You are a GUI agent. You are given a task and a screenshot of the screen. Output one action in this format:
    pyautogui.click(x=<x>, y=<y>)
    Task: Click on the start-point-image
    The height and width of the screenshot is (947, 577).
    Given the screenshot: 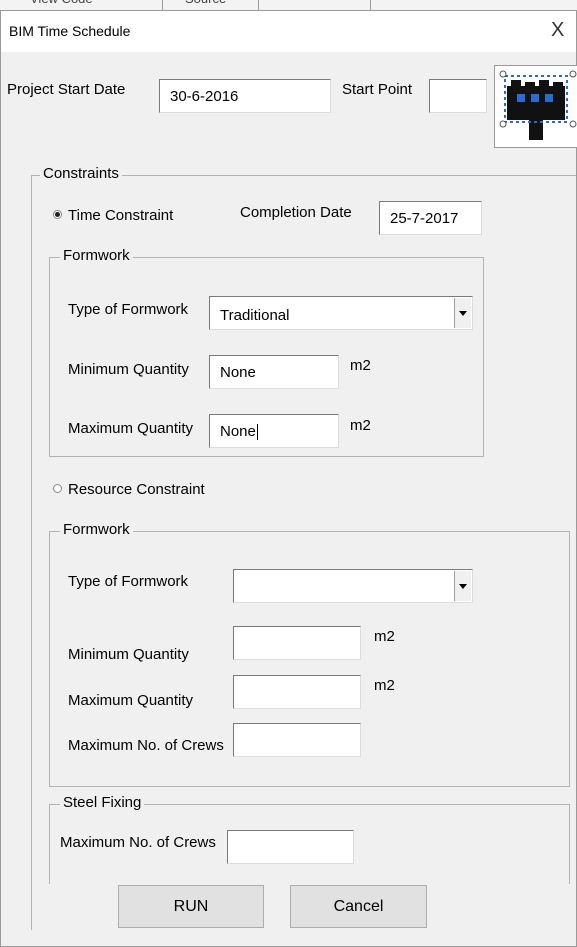 What is the action you would take?
    pyautogui.click(x=535, y=106)
    